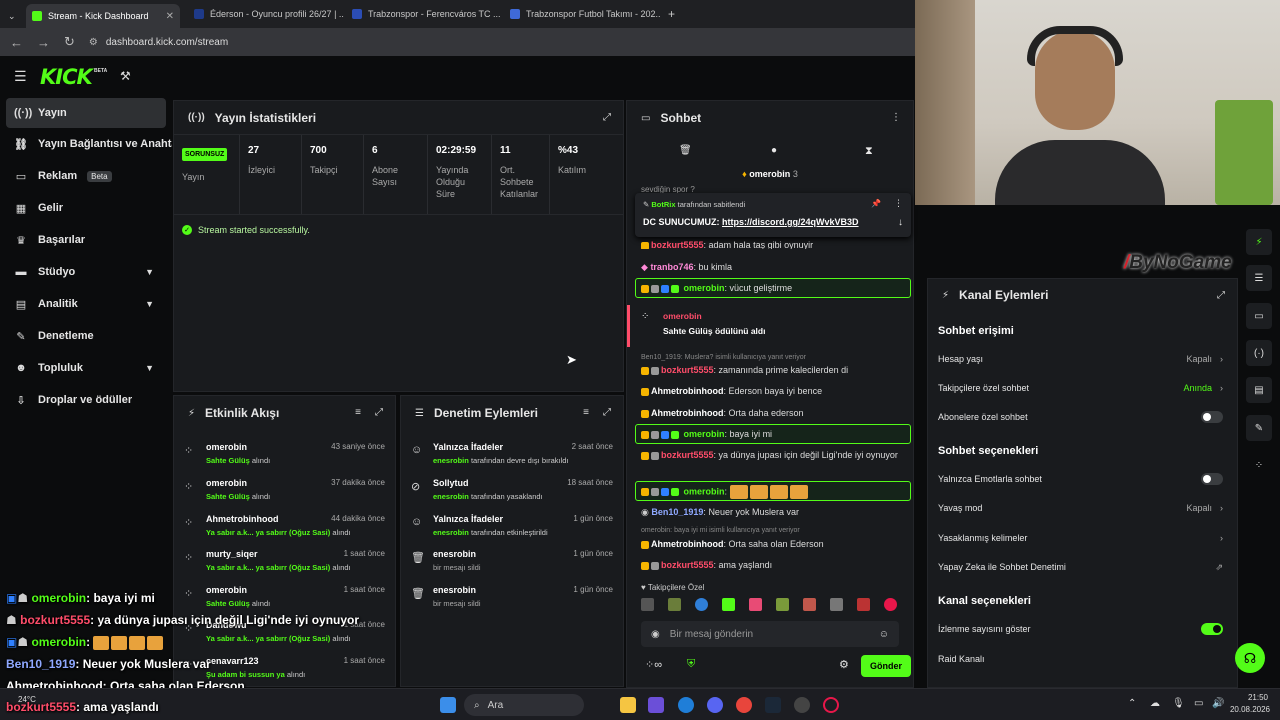 The height and width of the screenshot is (720, 1280). What do you see at coordinates (844, 664) in the screenshot?
I see `gear-icon: ⚙` at bounding box center [844, 664].